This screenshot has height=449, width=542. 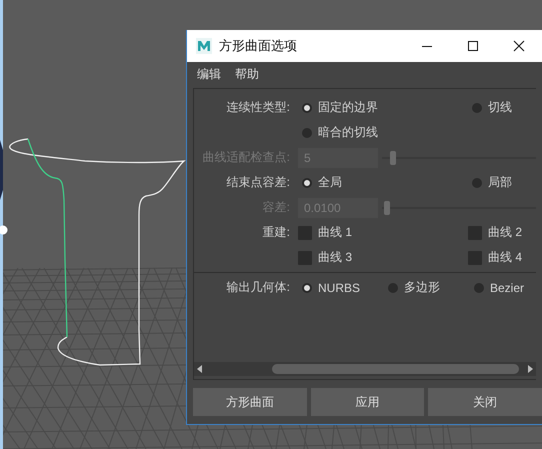 I want to click on scroll-thumb, so click(x=395, y=369).